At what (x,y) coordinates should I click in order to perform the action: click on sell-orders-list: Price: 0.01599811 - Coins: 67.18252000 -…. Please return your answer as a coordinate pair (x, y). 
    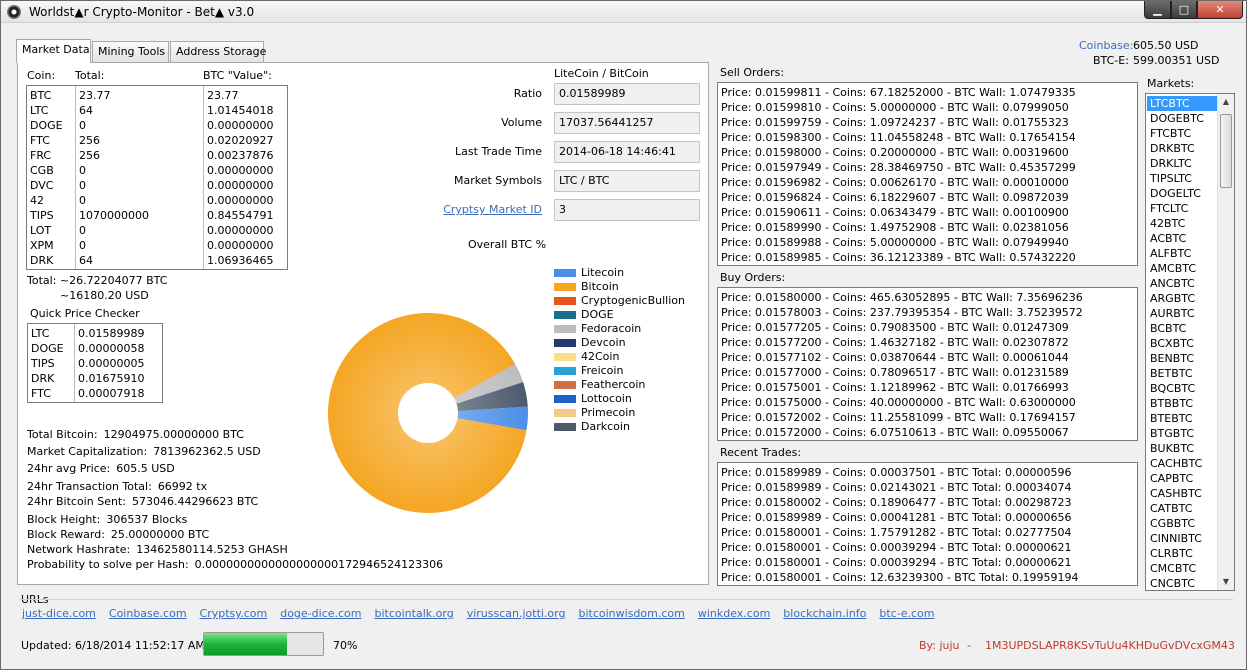
    Looking at the image, I should click on (927, 174).